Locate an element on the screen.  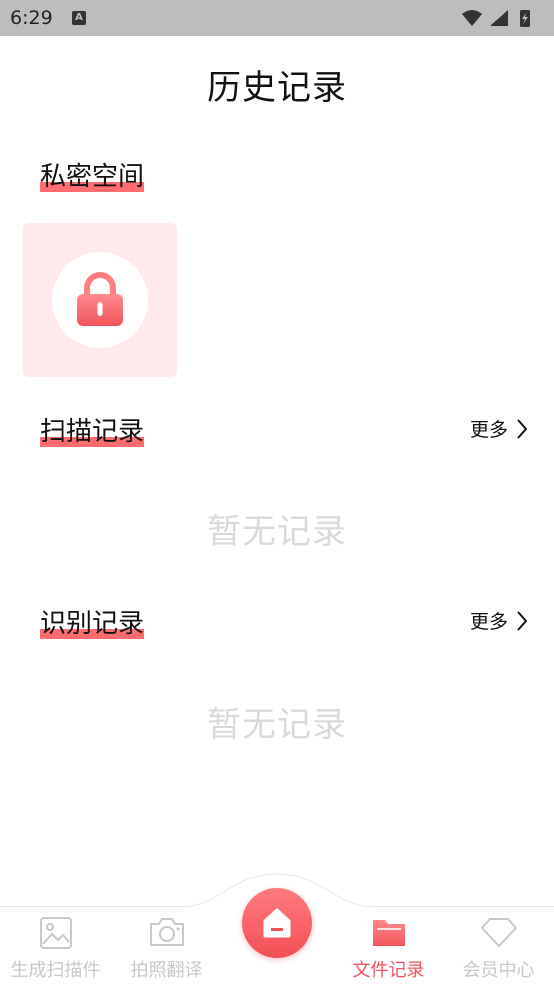
status-icons is located at coordinates (500, 20).